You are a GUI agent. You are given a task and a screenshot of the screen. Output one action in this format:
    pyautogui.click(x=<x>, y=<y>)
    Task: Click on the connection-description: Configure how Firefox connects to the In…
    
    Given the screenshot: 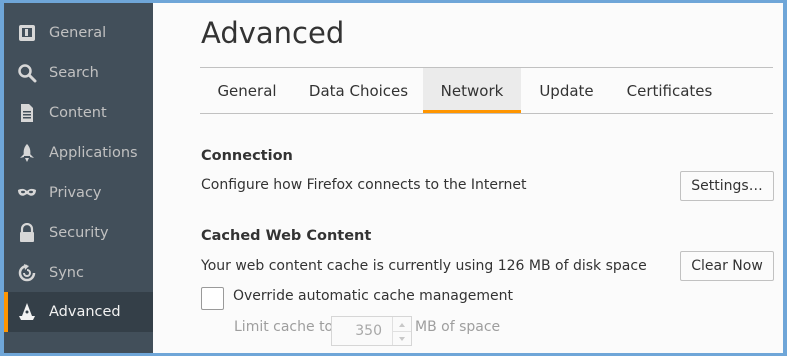 What is the action you would take?
    pyautogui.click(x=364, y=185)
    